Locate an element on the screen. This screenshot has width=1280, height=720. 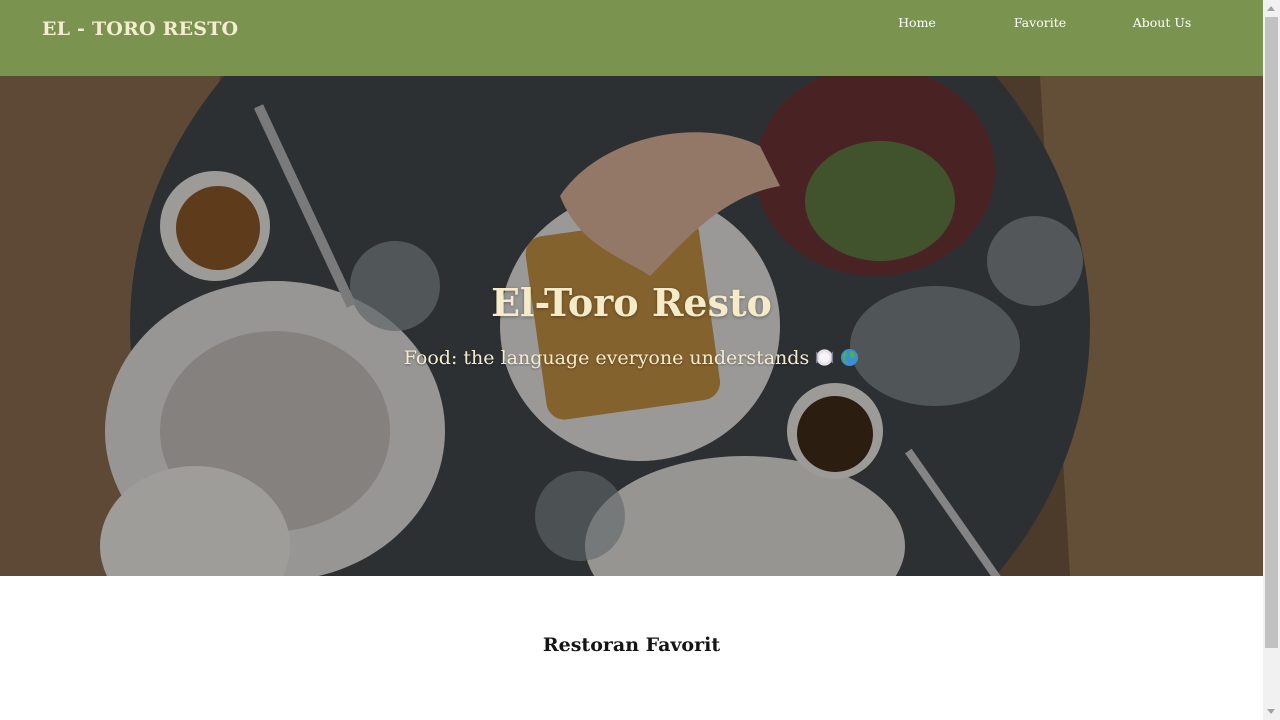
hero-title: El-Toro Resto is located at coordinates (631, 302).